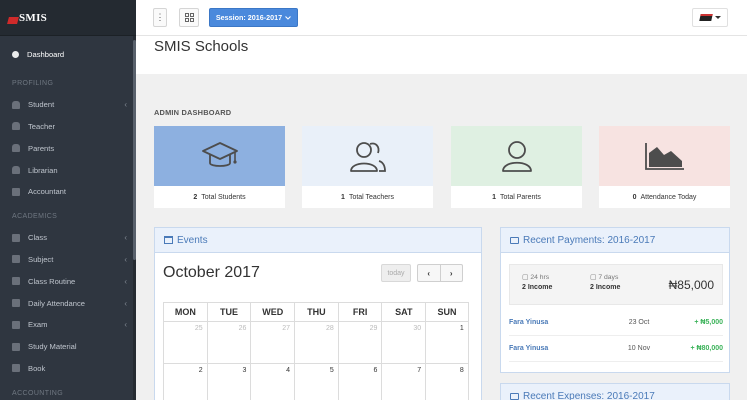  I want to click on sidebar-item-class-routine: Class Routine ‹, so click(68, 281).